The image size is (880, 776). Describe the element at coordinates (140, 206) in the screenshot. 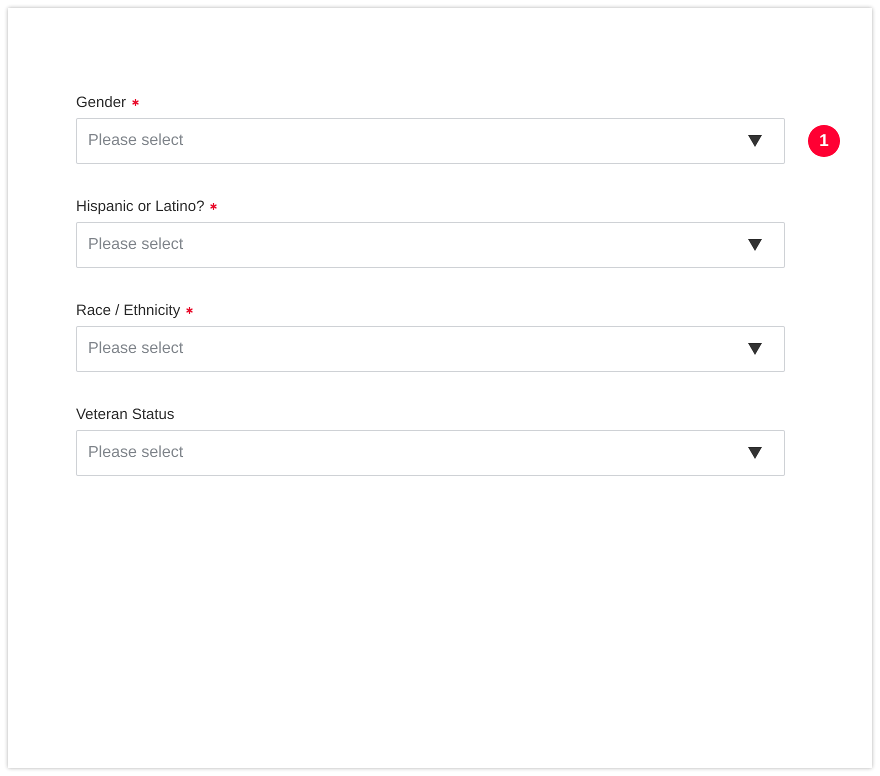

I see `field-label: Hispanic or Latino?` at that location.